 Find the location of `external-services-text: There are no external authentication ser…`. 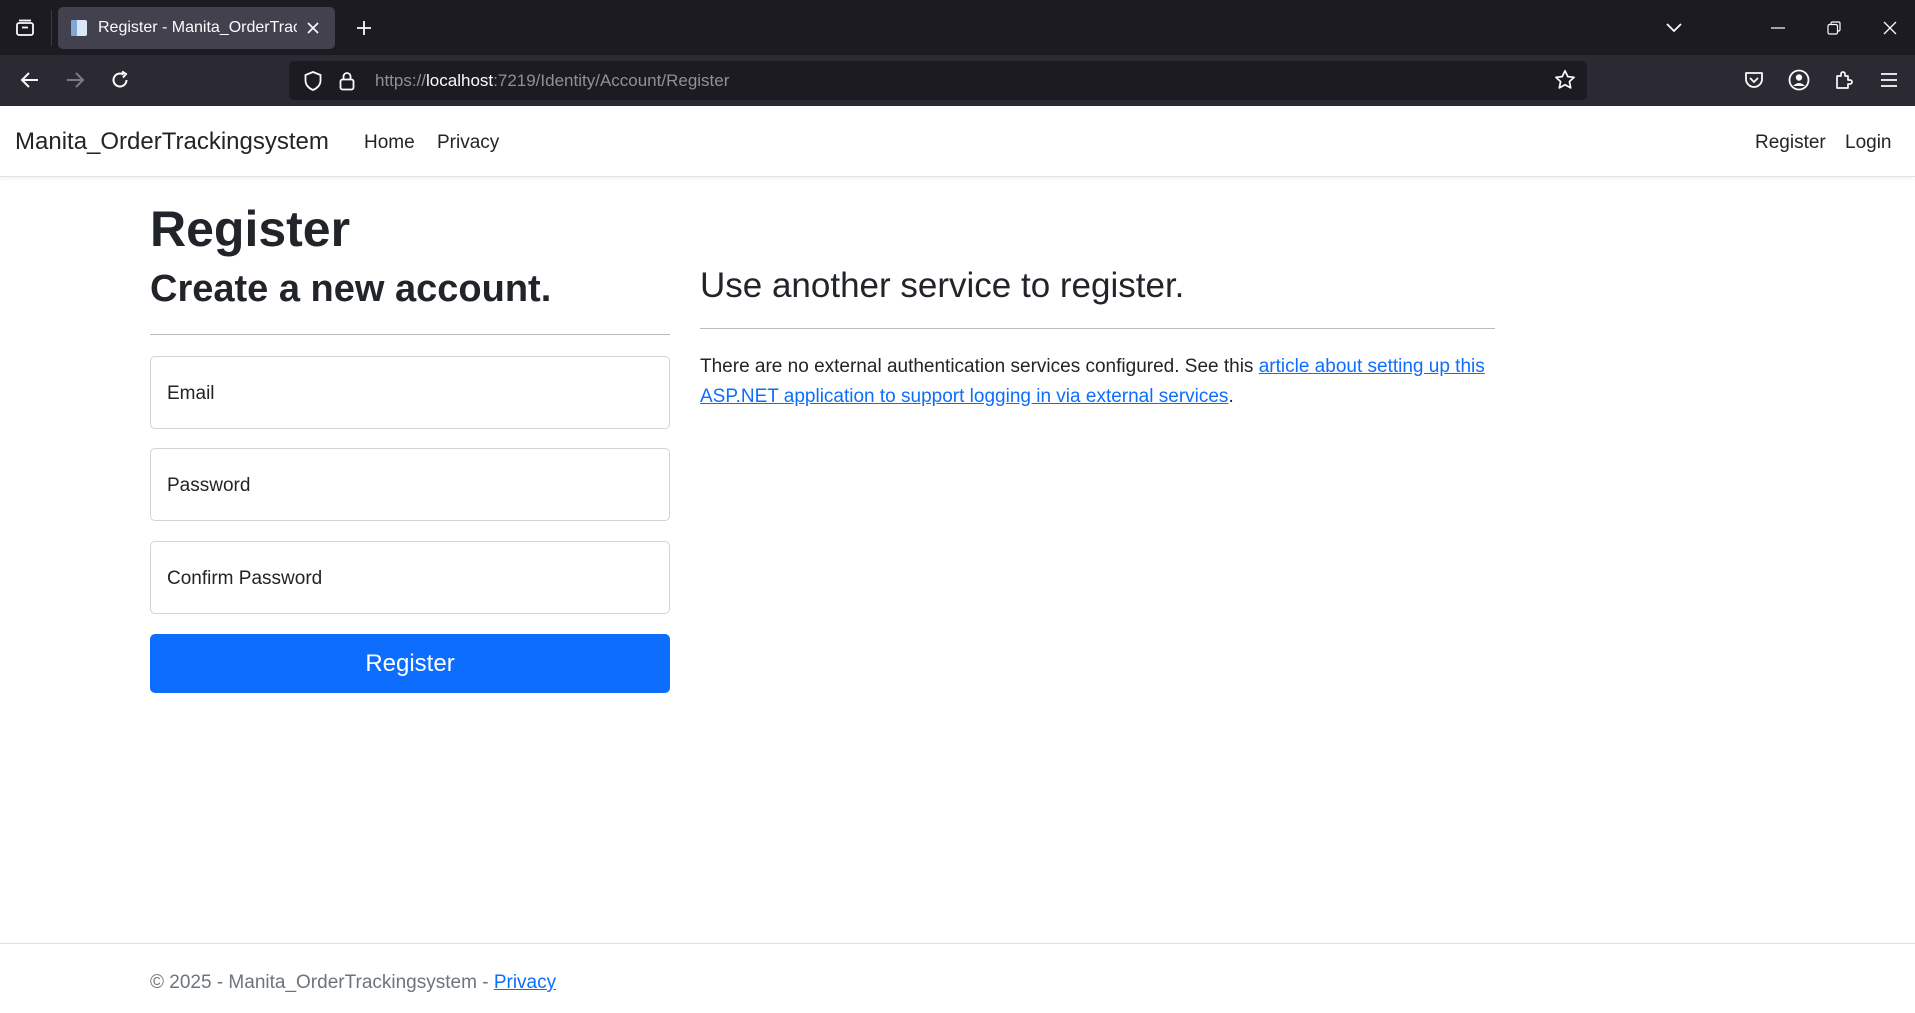

external-services-text: There are no external authentication ser… is located at coordinates (1100, 382).